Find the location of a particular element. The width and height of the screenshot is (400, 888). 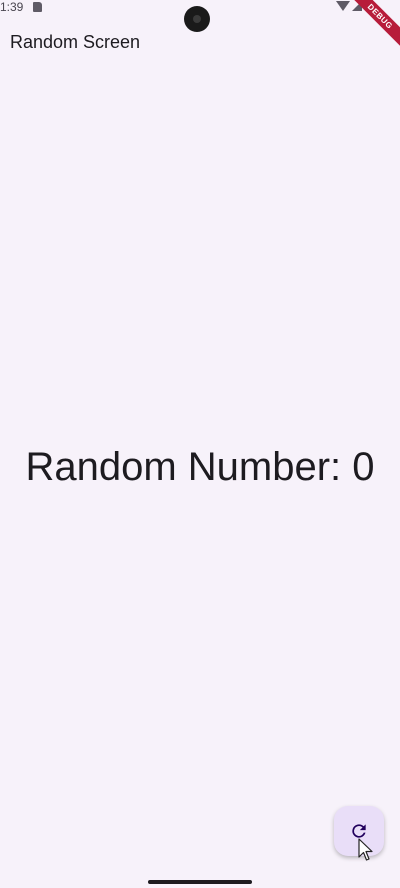

wifi-icon is located at coordinates (343, 6).